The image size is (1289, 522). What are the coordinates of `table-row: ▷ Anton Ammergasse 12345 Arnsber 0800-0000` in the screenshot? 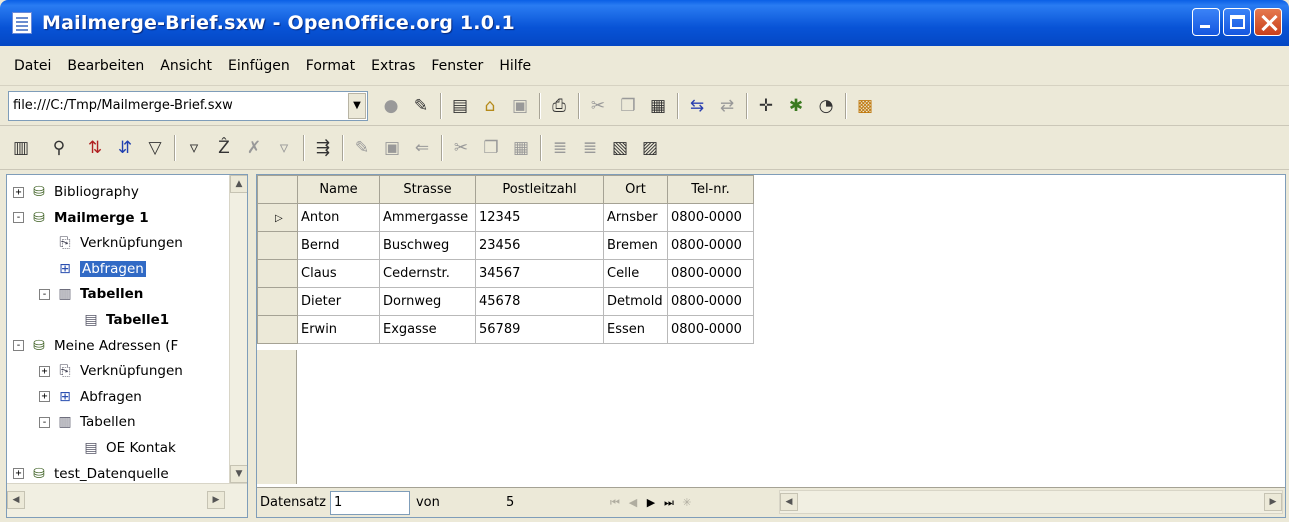 It's located at (505, 217).